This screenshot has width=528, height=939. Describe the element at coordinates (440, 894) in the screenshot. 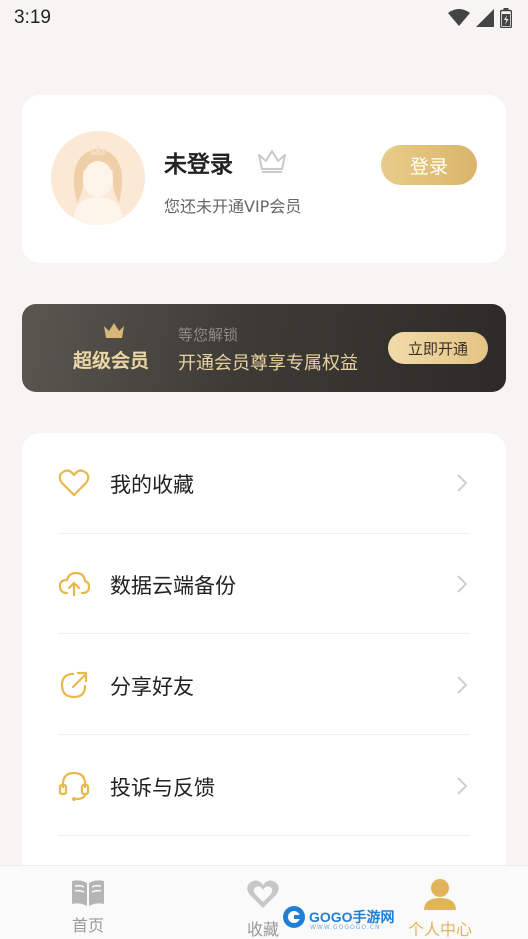

I see `person-icon` at that location.